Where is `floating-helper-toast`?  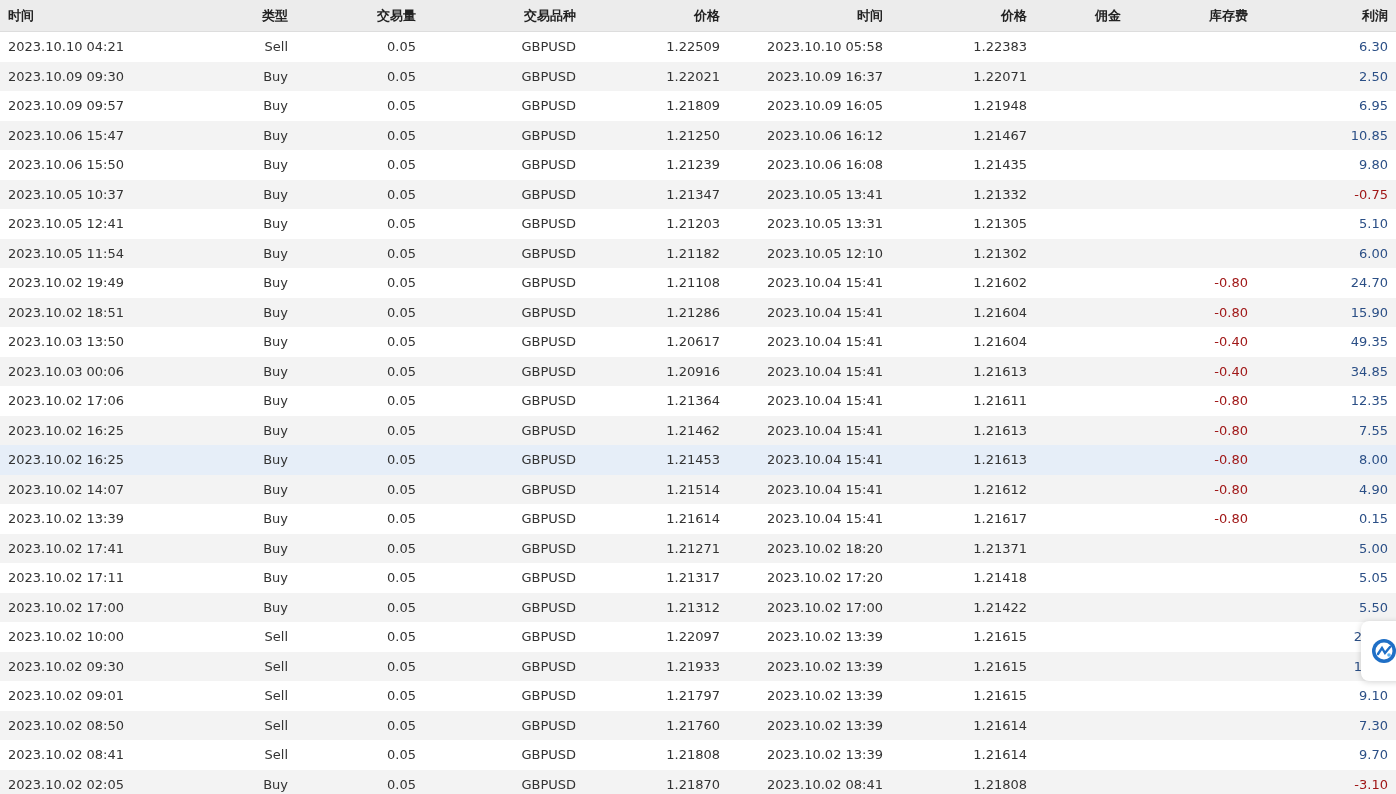 floating-helper-toast is located at coordinates (1378, 651).